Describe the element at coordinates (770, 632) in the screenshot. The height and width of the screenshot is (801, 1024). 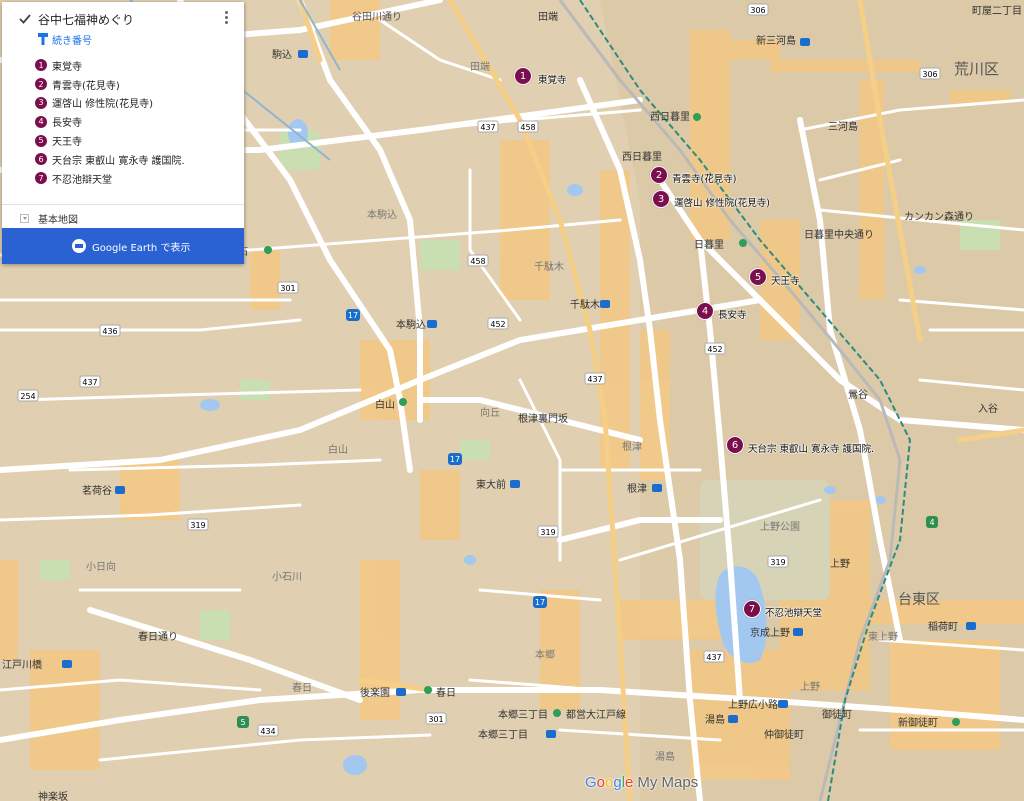
I see `place-label: 京成上野` at that location.